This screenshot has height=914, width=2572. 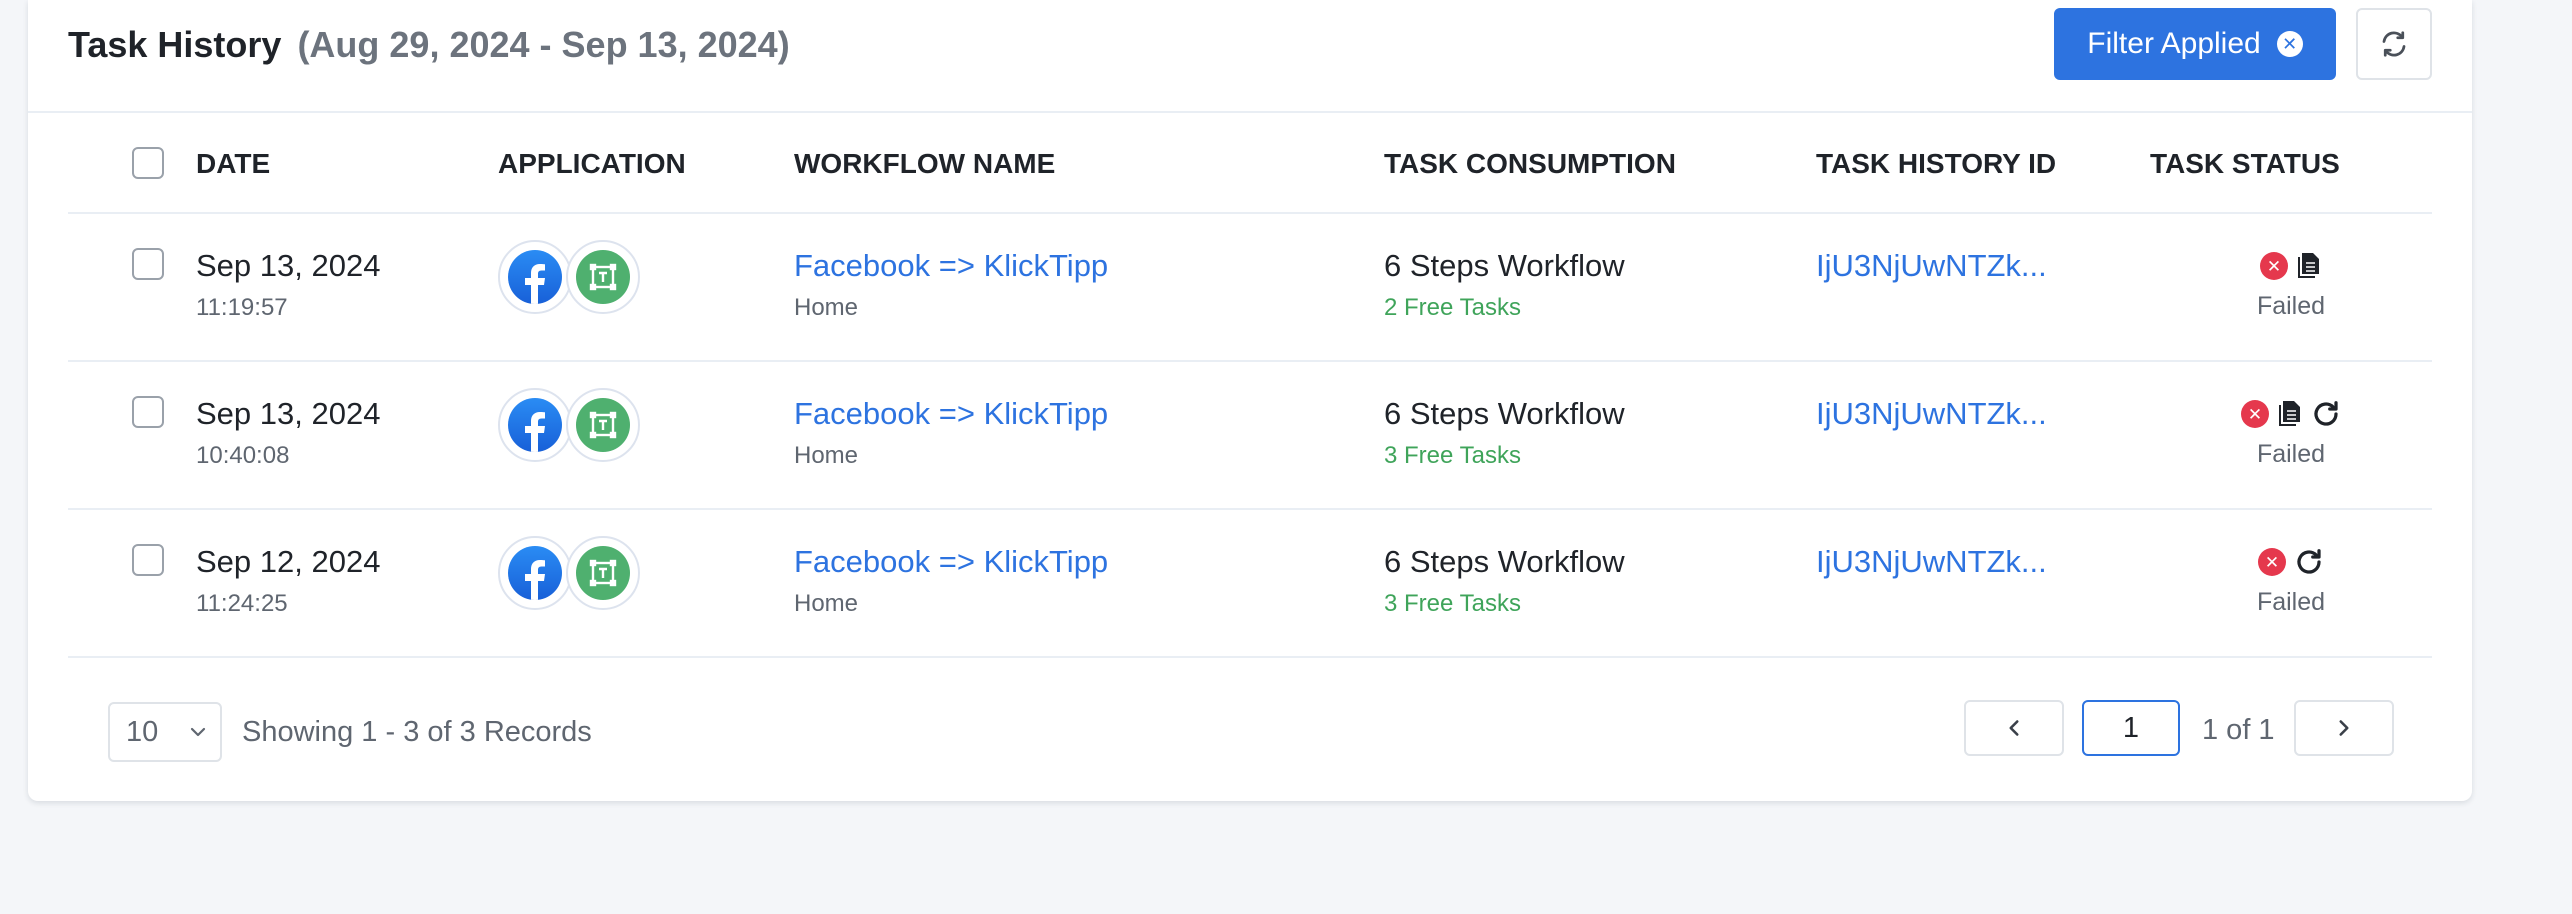 I want to click on next-page-button, so click(x=2344, y=728).